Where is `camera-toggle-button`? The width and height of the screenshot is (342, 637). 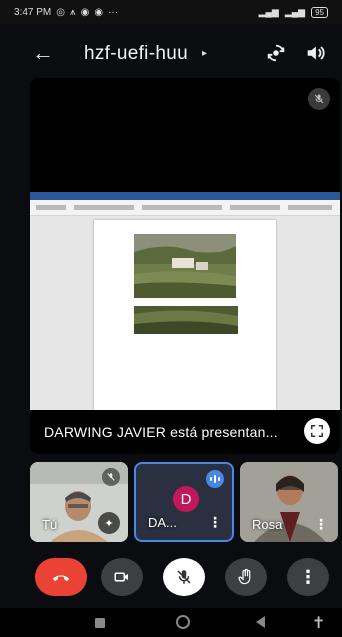
camera-toggle-button is located at coordinates (122, 577).